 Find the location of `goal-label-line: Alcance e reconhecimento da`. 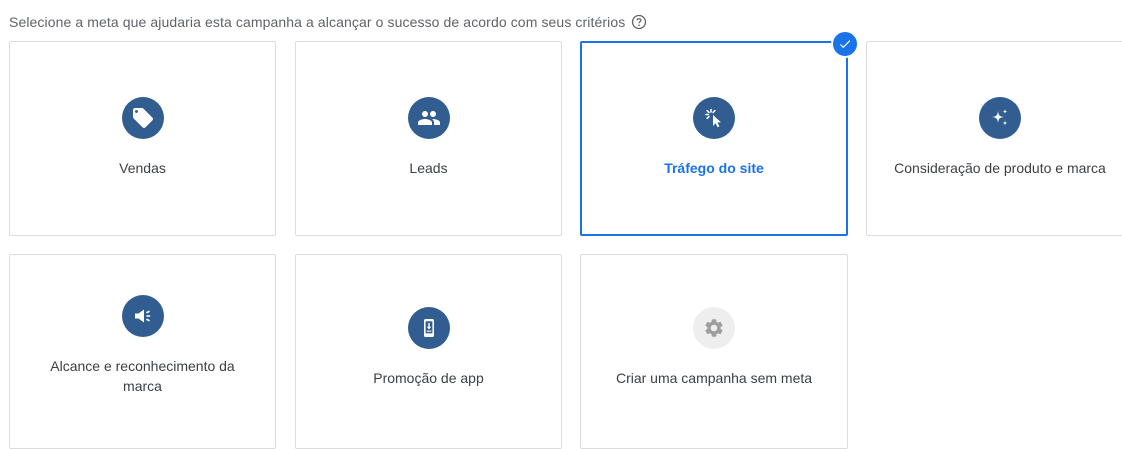

goal-label-line: Alcance e reconhecimento da is located at coordinates (142, 366).